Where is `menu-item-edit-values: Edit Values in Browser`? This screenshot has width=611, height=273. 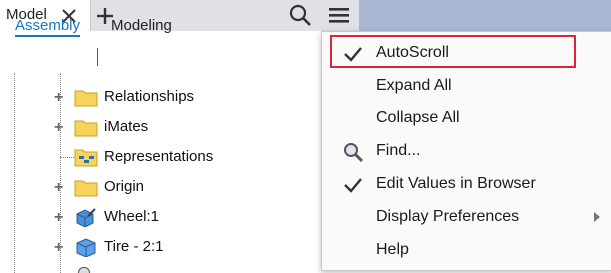
menu-item-edit-values: Edit Values in Browser is located at coordinates (466, 185).